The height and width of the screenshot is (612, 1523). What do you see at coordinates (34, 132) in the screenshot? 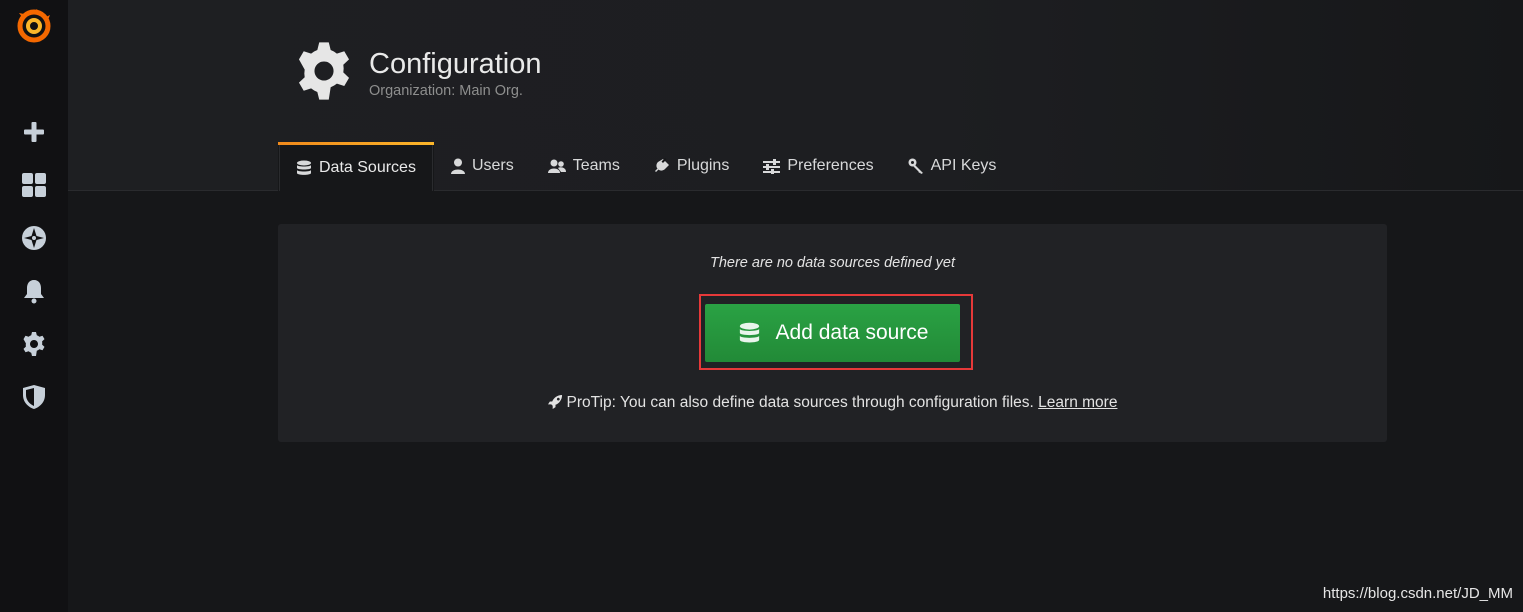
I see `plus-icon` at bounding box center [34, 132].